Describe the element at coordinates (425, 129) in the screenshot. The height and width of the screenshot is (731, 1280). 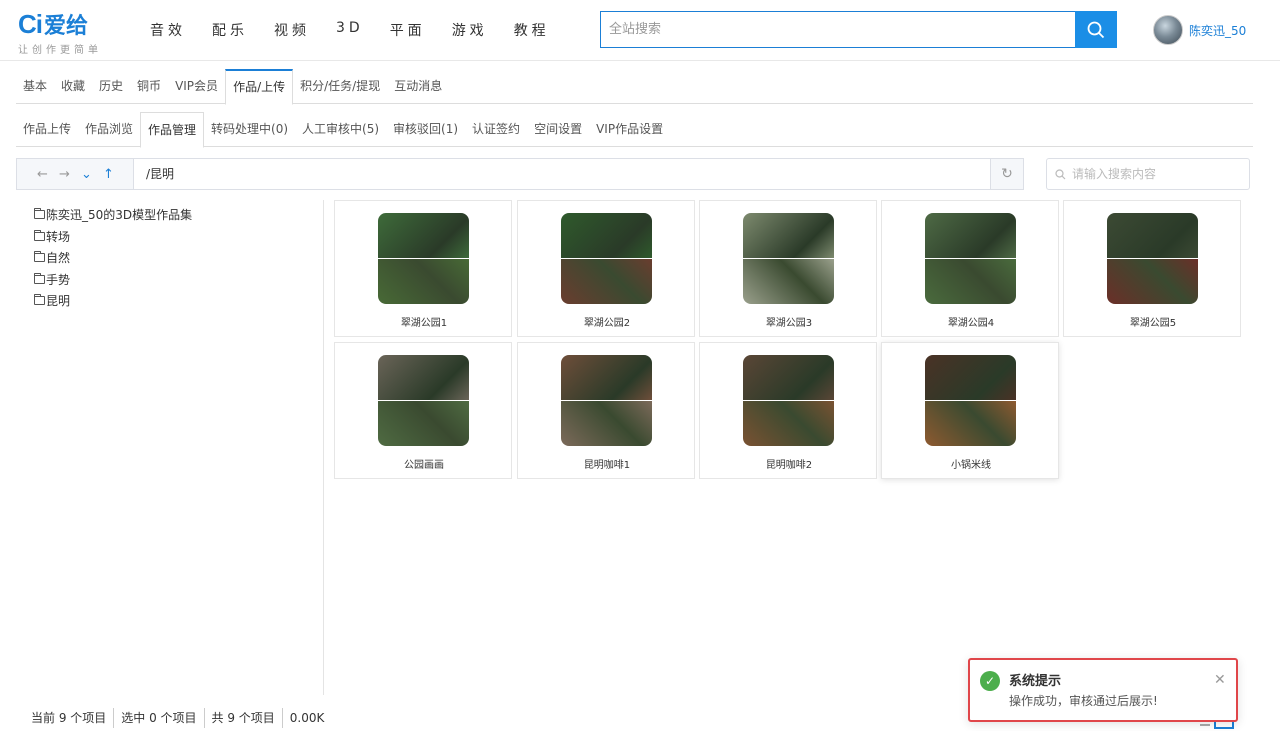
I see `tab-item: 审核驳回(1)` at that location.